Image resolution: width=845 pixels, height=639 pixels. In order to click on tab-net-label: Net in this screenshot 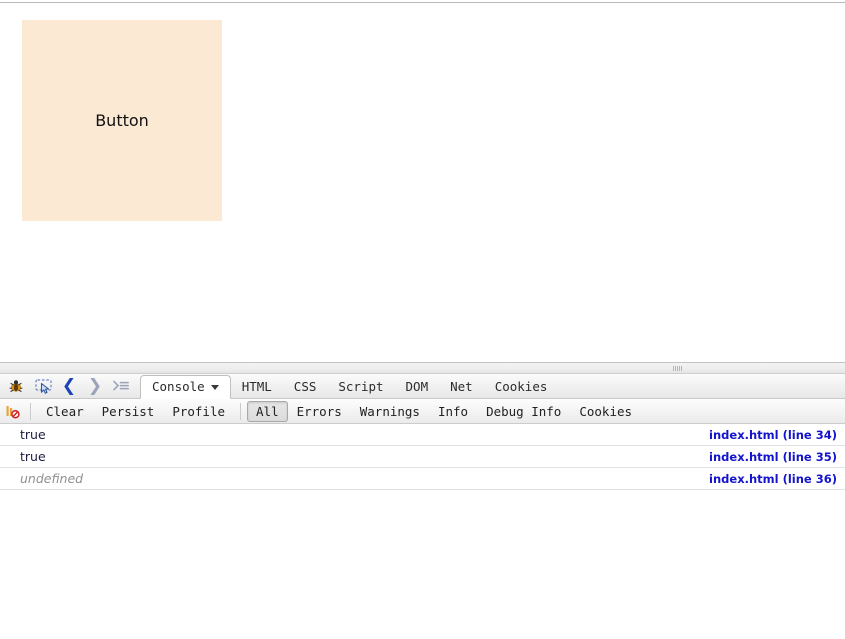, I will do `click(461, 386)`.